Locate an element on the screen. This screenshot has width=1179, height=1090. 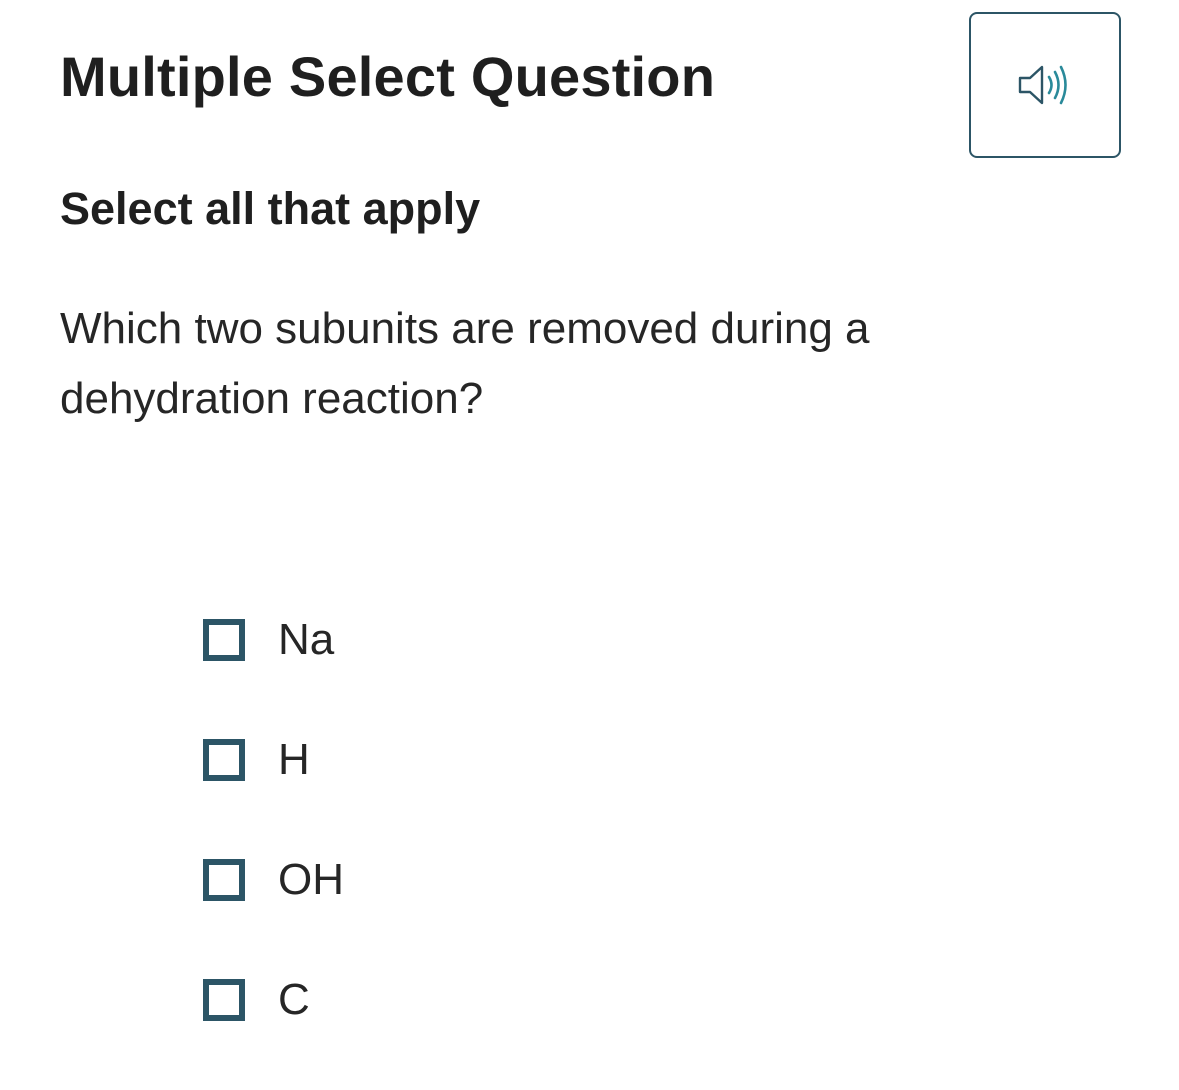
answer-options-list: Na H OH C is located at coordinates (273, 850).